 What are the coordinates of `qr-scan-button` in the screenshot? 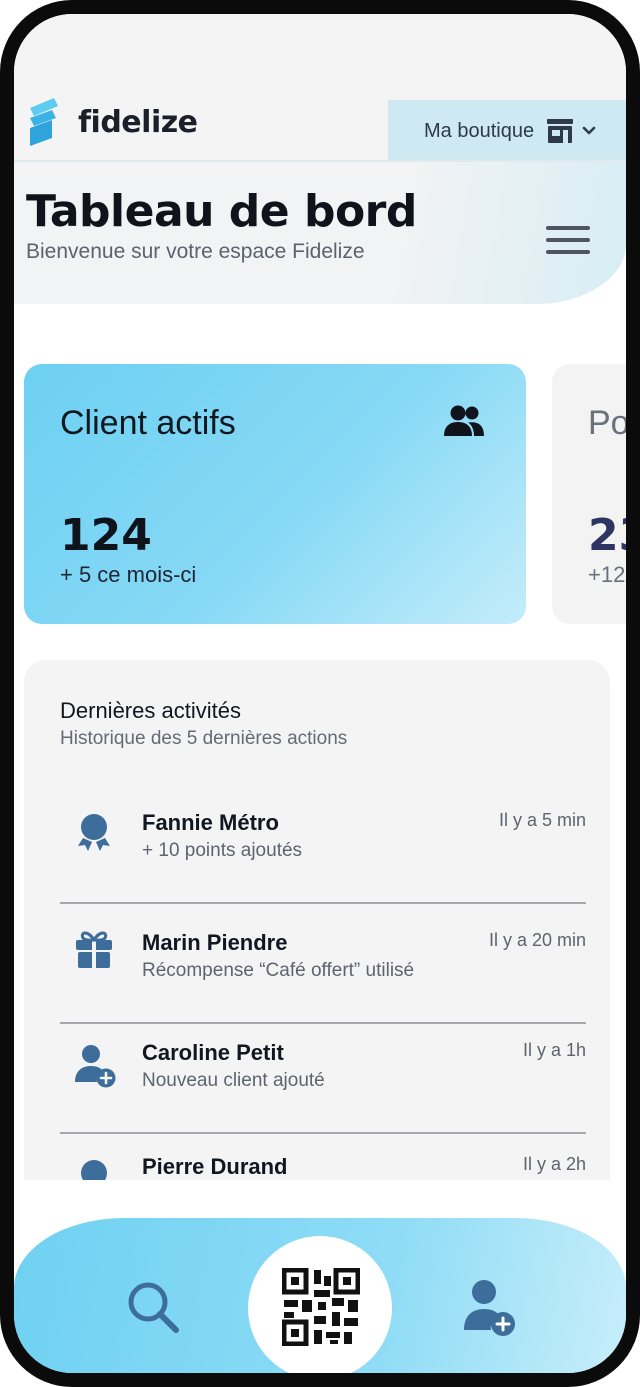 It's located at (320, 1304).